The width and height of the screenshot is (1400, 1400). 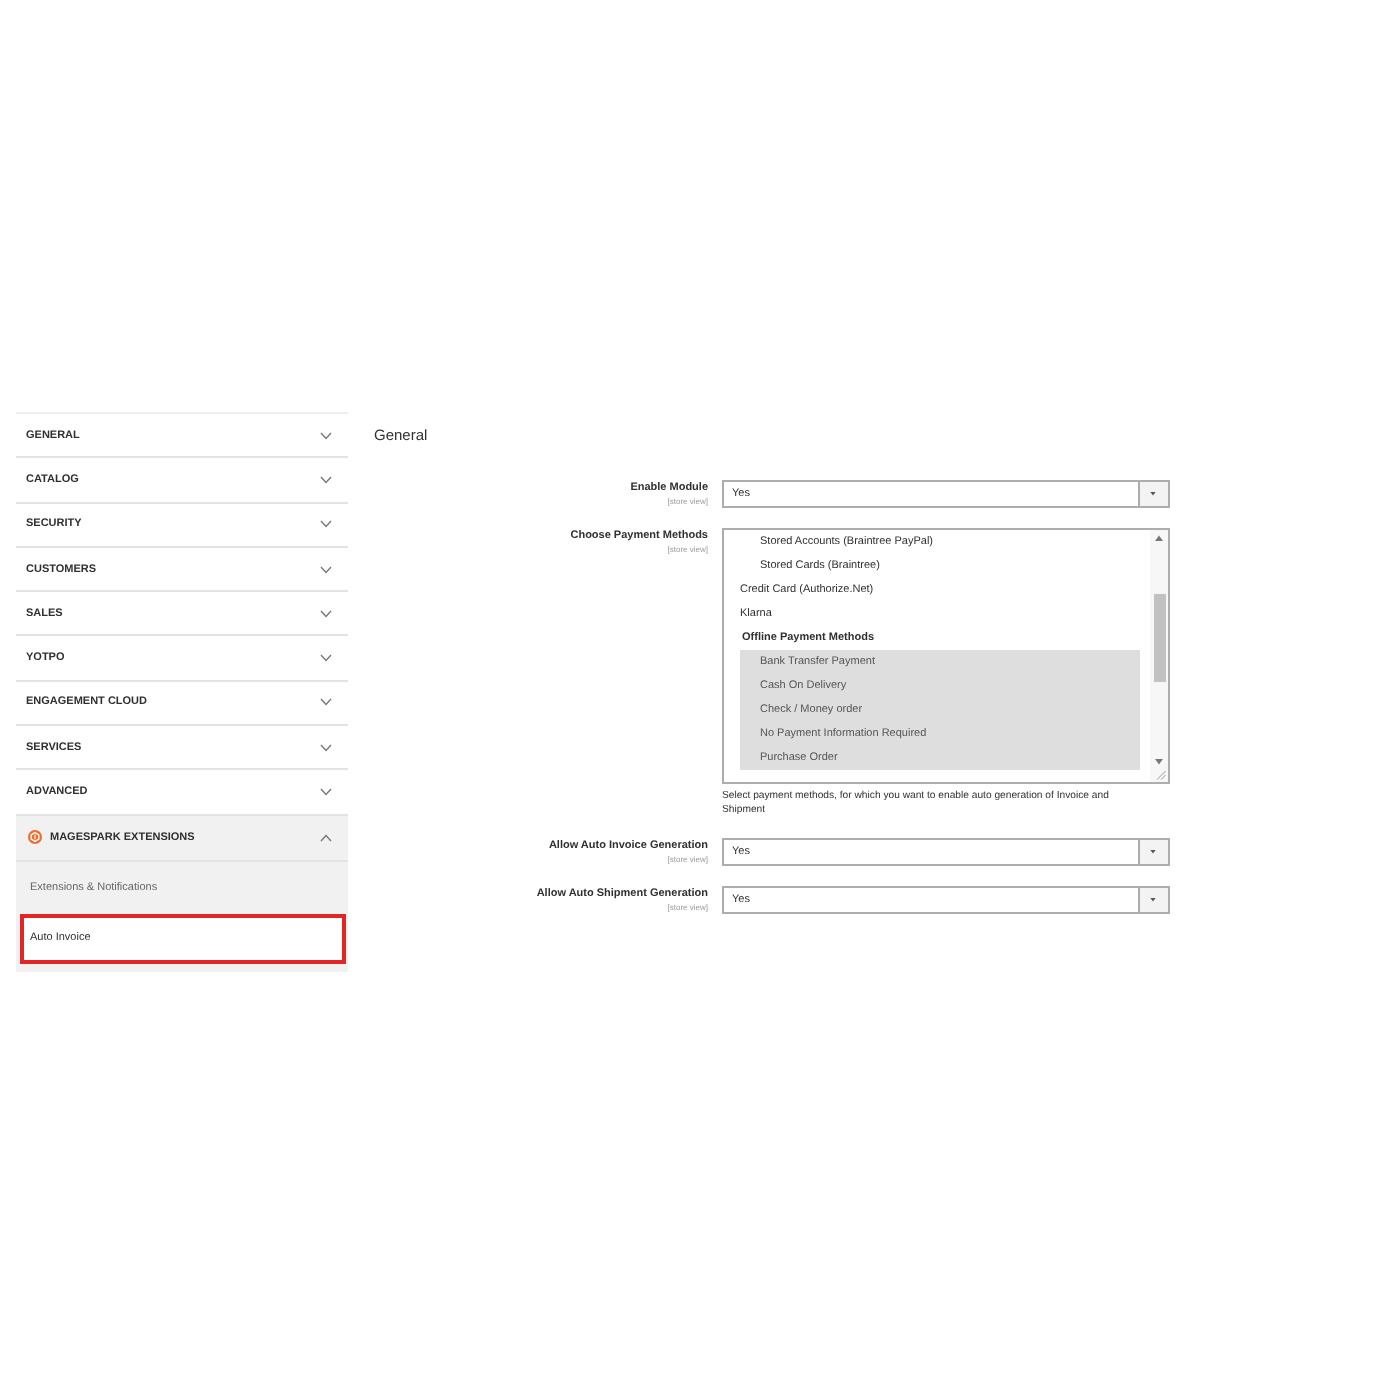 What do you see at coordinates (1159, 762) in the screenshot?
I see `scroll-down-arrow-icon` at bounding box center [1159, 762].